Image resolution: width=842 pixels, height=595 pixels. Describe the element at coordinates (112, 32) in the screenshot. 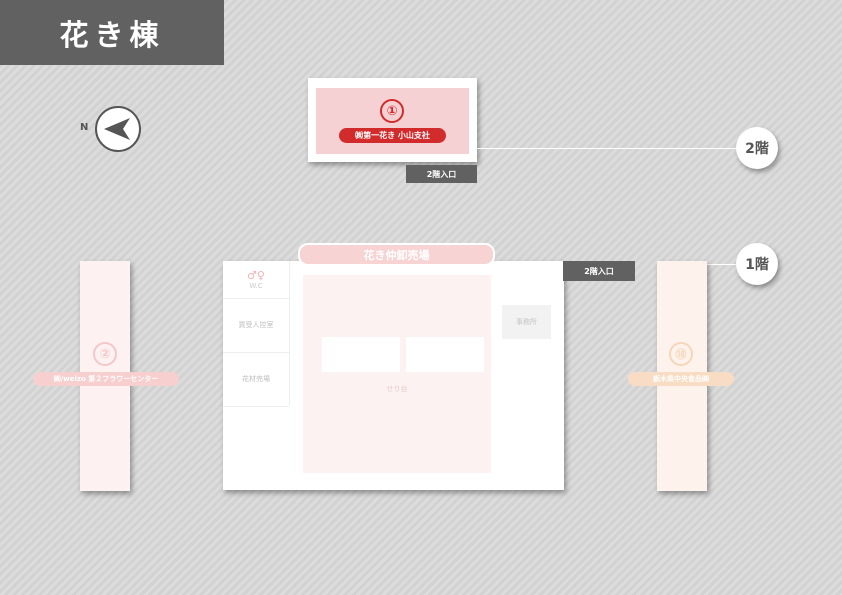

I see `page-title: 花き棟` at that location.